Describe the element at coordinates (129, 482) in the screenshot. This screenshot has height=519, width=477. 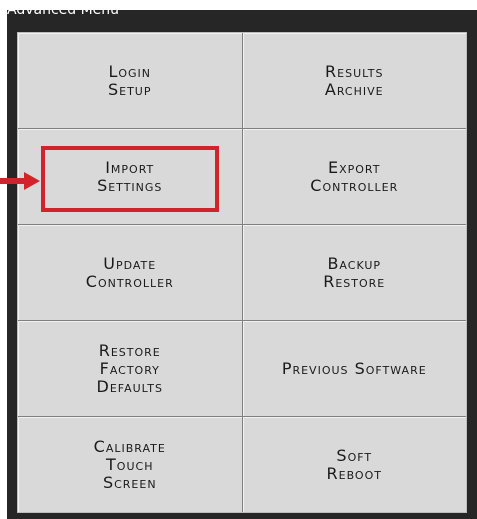
I see `button-label-line: Screen` at that location.